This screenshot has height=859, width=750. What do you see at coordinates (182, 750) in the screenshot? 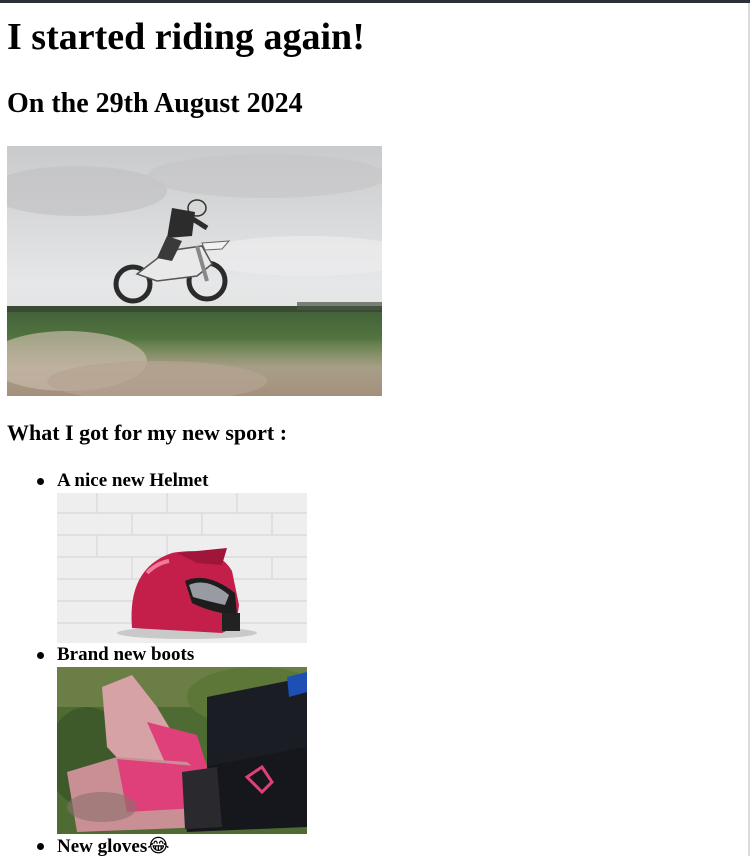
I see `boots-photo` at bounding box center [182, 750].